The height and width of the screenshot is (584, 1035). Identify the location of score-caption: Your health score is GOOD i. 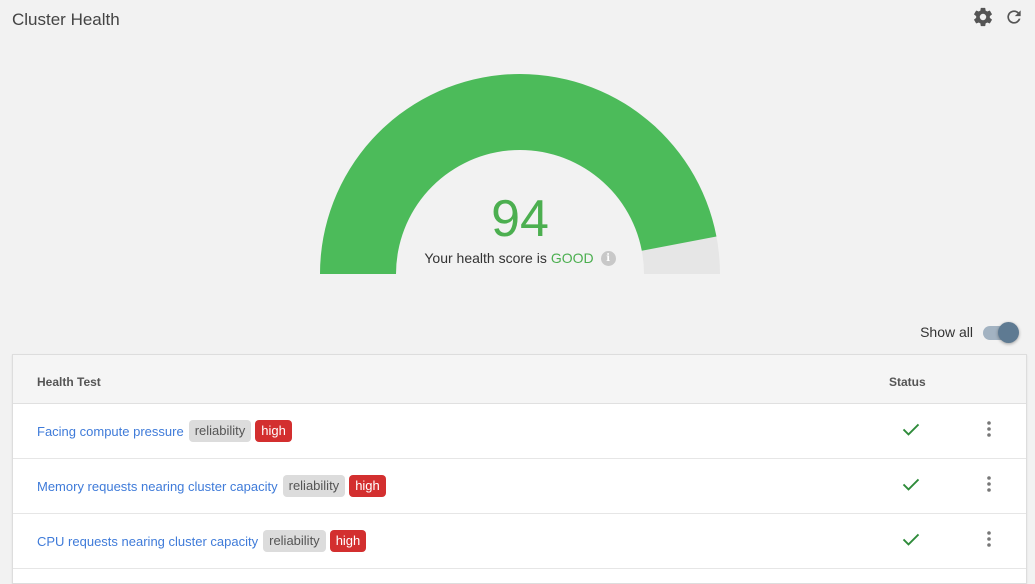
(520, 258).